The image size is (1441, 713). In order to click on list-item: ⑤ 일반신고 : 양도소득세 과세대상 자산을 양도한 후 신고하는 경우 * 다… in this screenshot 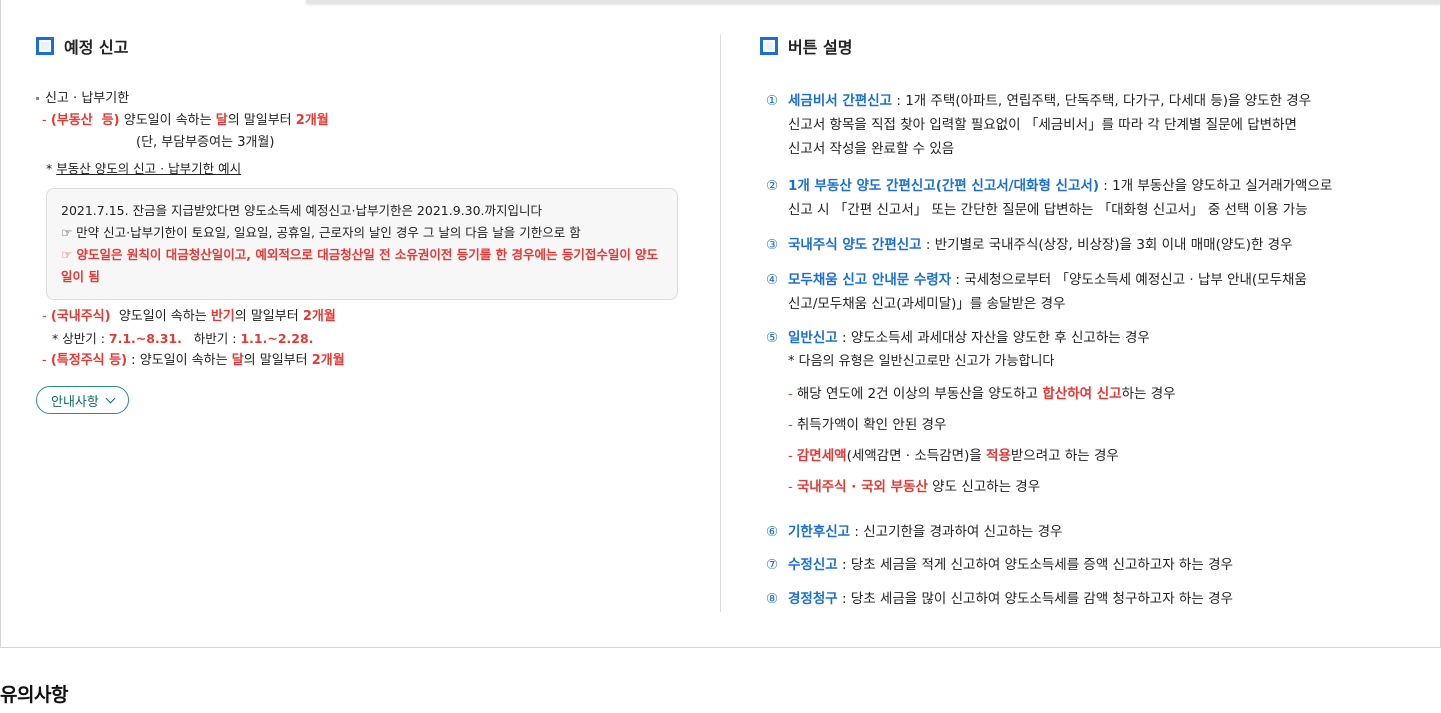, I will do `click(958, 349)`.